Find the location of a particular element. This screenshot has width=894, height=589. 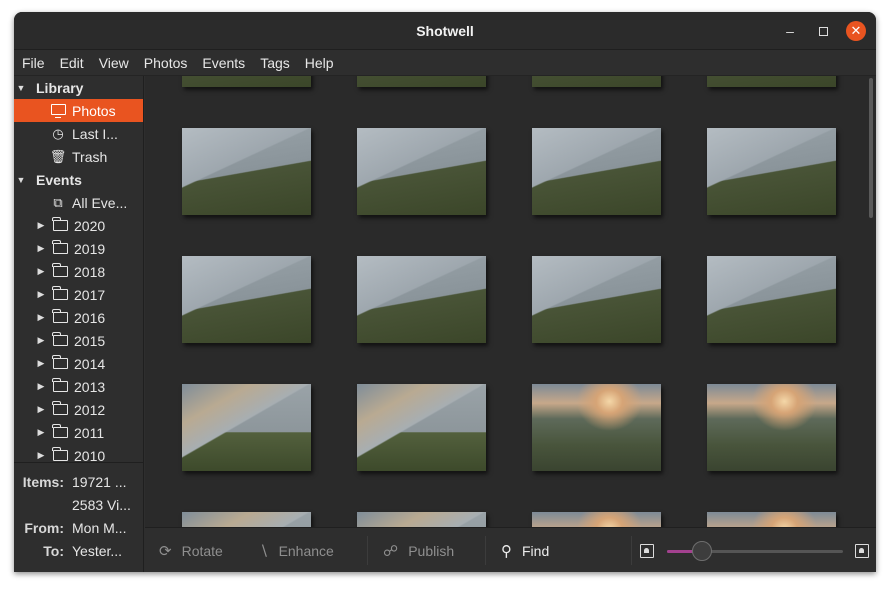

sidebar-item-year-2011: ▶ 2011 is located at coordinates (78, 432).